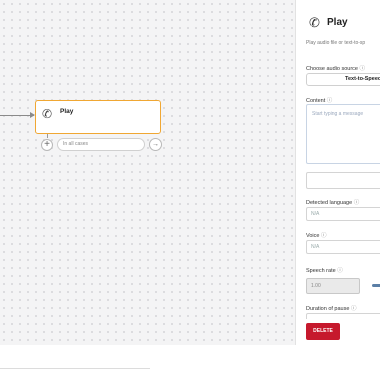  I want to click on content-label: Content ⓘ, so click(319, 101).